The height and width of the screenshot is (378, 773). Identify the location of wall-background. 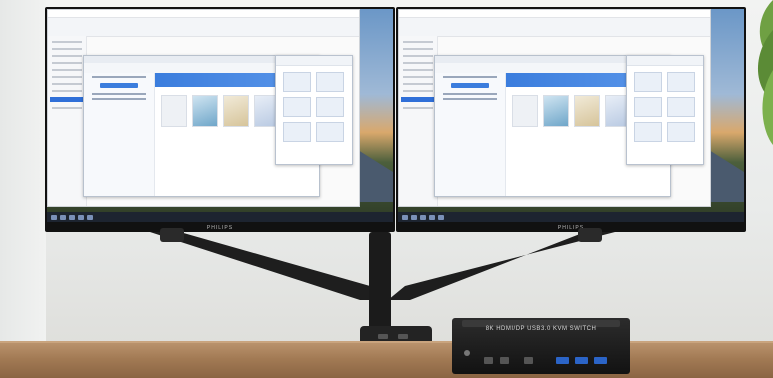
(23, 172).